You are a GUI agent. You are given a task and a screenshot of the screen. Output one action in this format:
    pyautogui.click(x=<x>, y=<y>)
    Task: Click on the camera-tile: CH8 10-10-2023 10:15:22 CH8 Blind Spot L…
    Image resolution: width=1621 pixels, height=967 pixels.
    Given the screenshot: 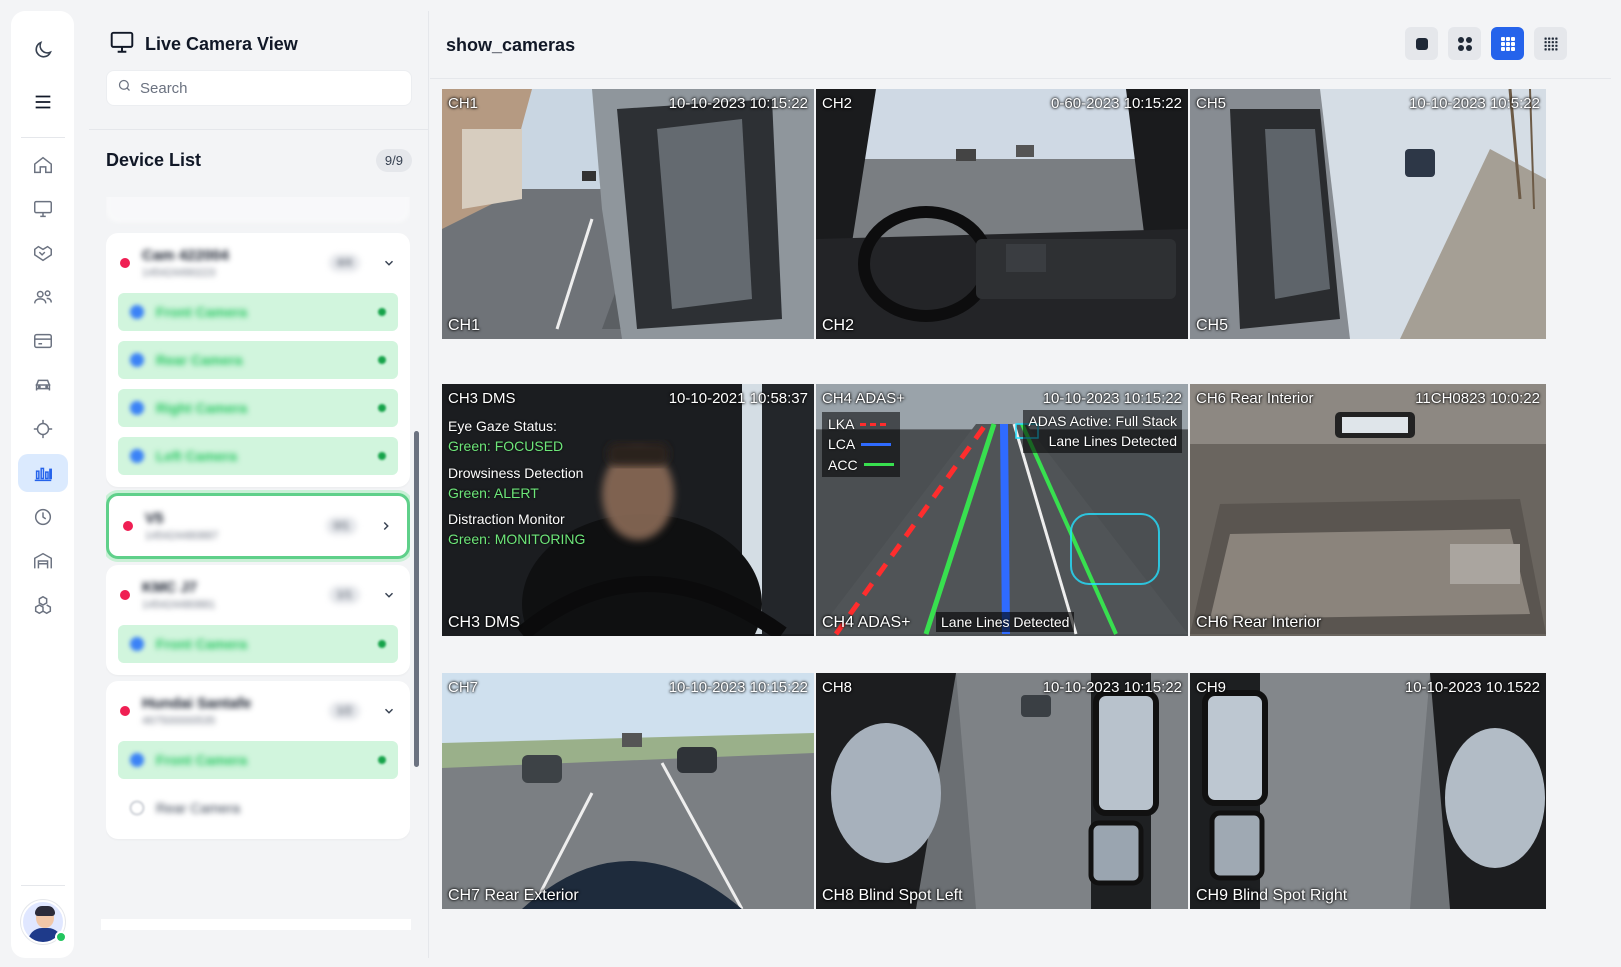 What is the action you would take?
    pyautogui.click(x=1002, y=791)
    